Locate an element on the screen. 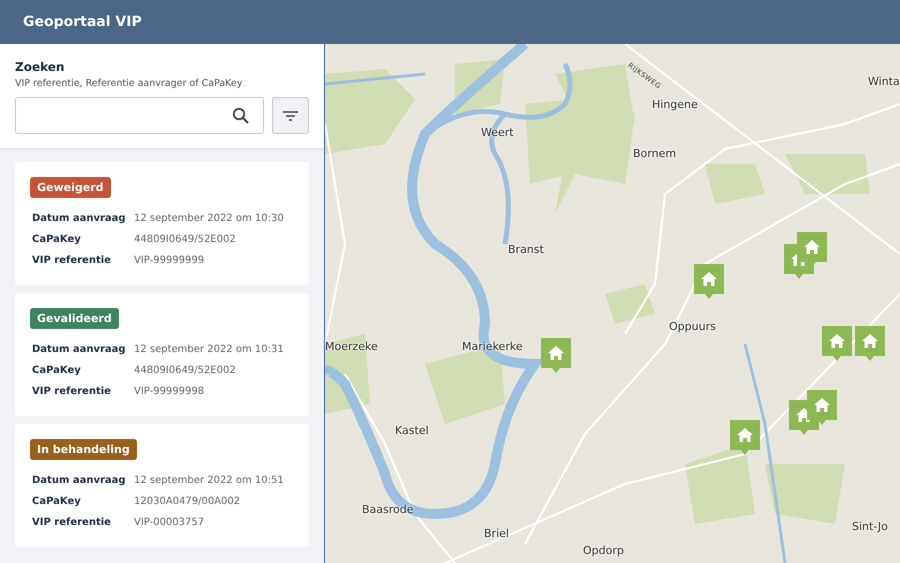  place-label: Sint-Jo is located at coordinates (870, 526).